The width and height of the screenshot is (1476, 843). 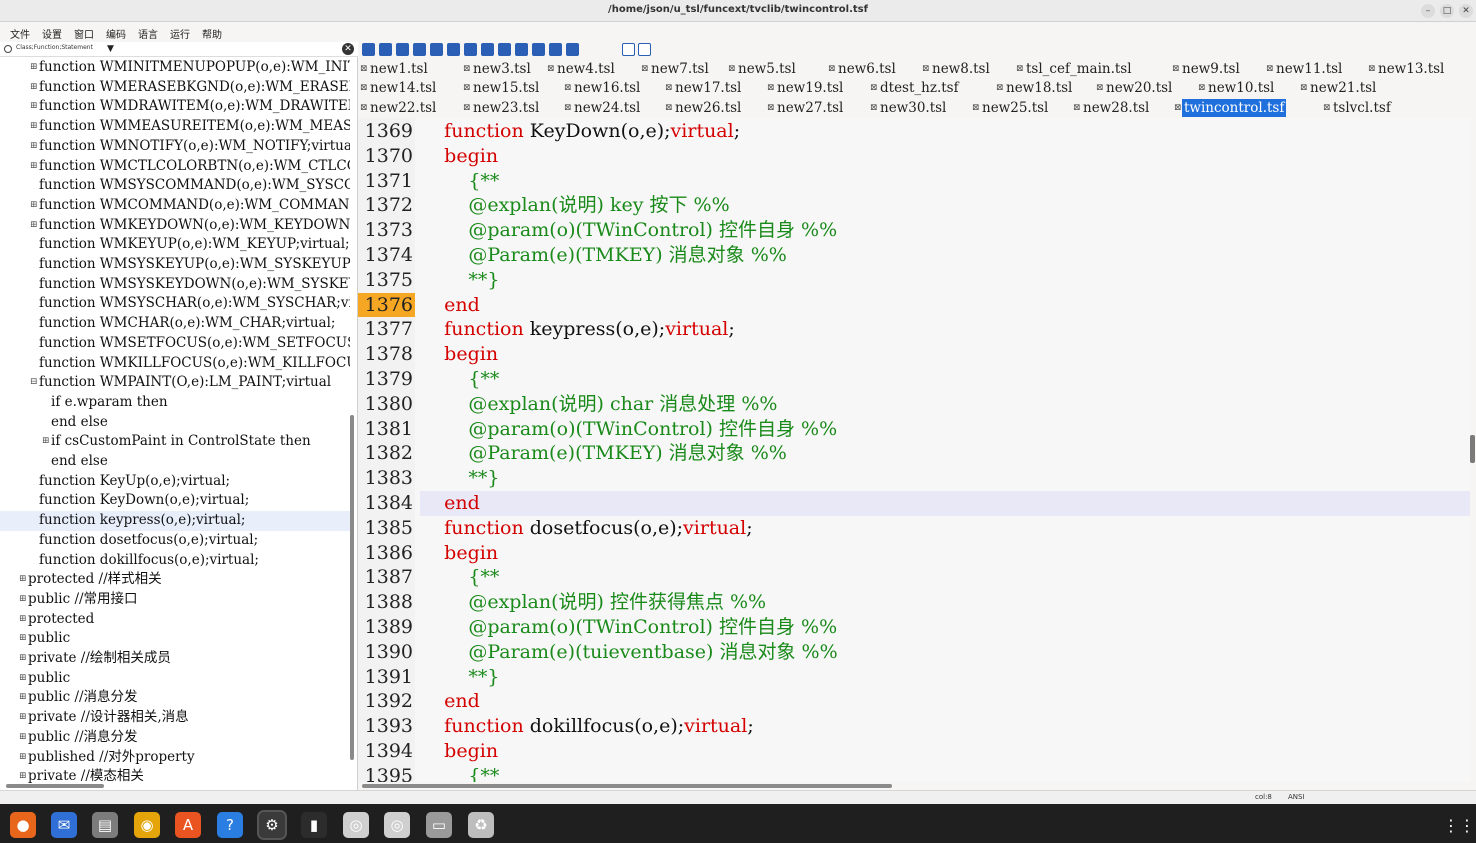 What do you see at coordinates (385, 49) in the screenshot?
I see `save-icon` at bounding box center [385, 49].